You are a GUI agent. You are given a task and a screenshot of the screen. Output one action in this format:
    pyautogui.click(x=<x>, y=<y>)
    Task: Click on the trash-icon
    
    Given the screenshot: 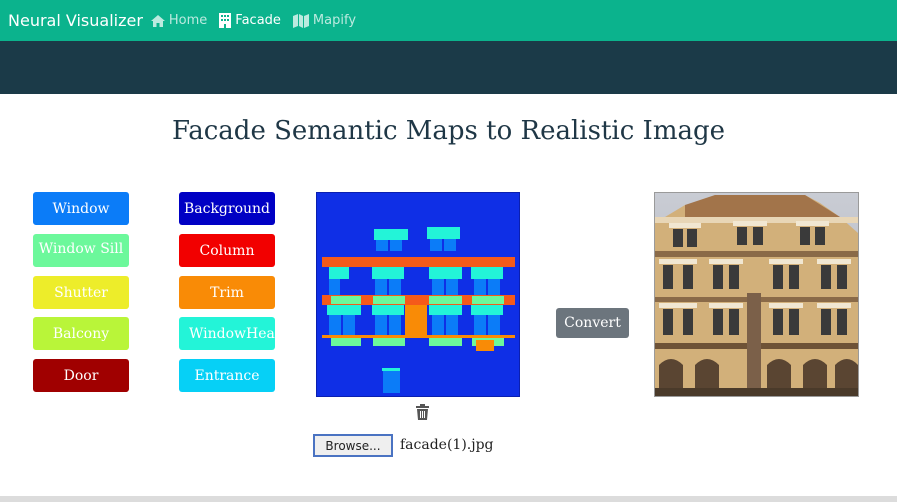 What is the action you would take?
    pyautogui.click(x=422, y=412)
    